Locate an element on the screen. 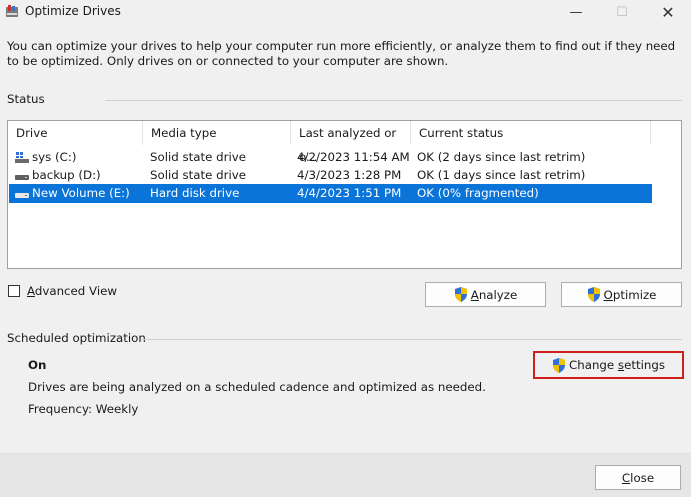 This screenshot has width=691, height=497. advanced-view-label: Advanced View is located at coordinates (72, 291).